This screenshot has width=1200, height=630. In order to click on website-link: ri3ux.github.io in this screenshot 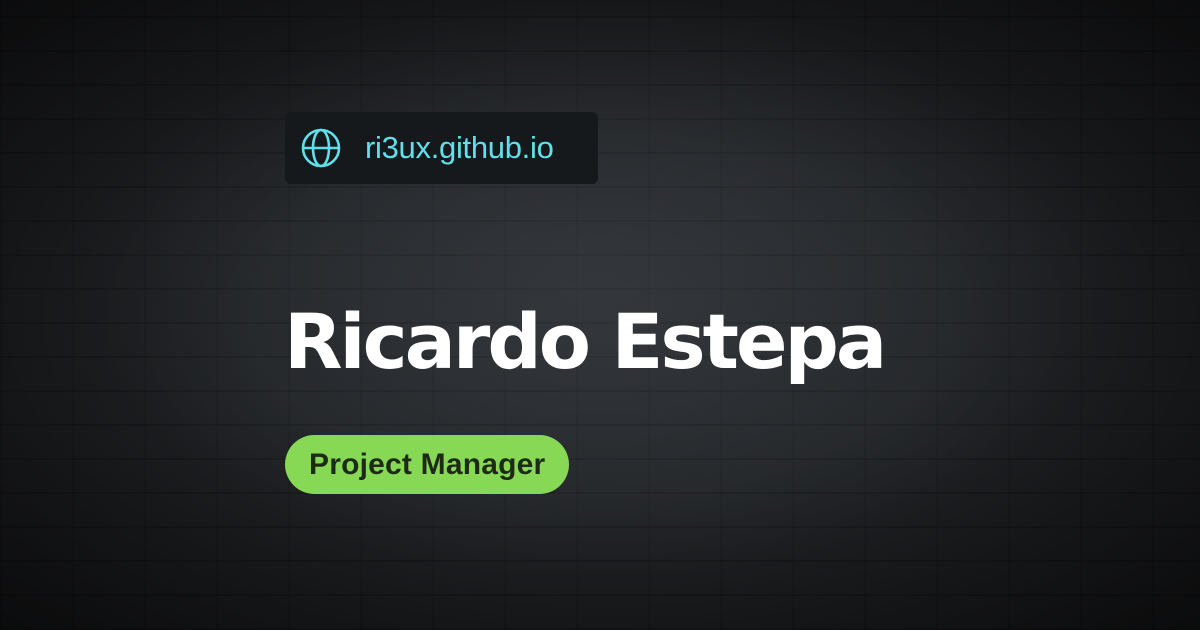, I will do `click(441, 148)`.